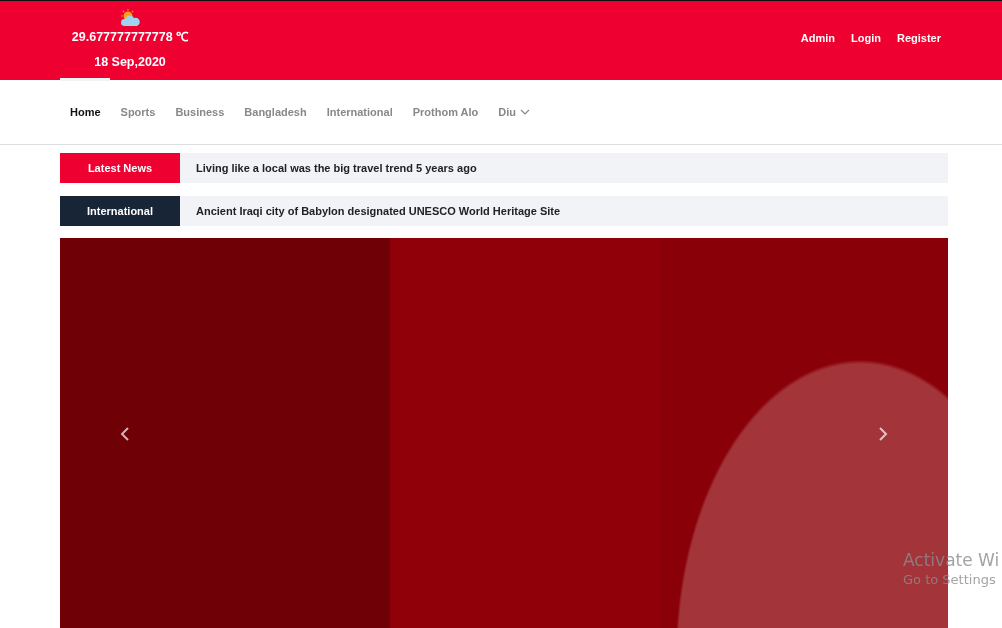 The image size is (1002, 628). Describe the element at coordinates (200, 112) in the screenshot. I see `nav-link: Business` at that location.